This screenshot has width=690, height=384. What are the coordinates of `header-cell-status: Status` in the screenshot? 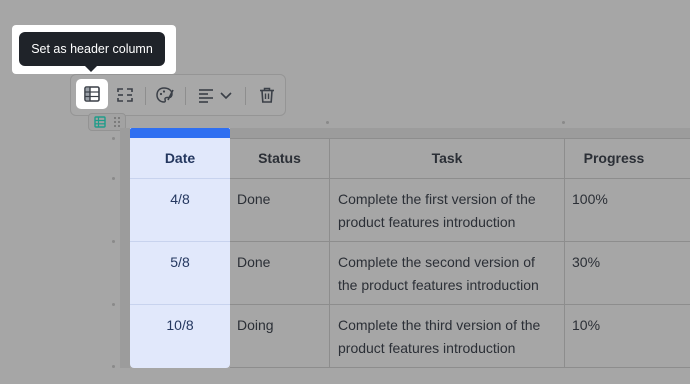 It's located at (279, 158).